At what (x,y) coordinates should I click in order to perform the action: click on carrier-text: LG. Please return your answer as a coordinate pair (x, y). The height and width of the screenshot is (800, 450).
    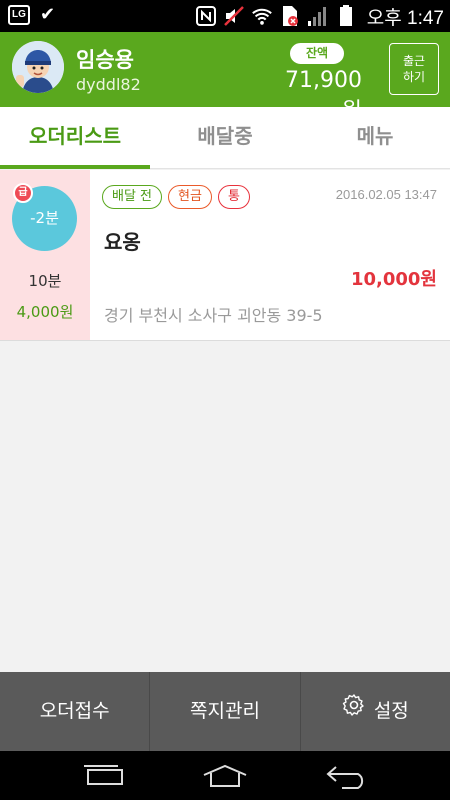
    Looking at the image, I should click on (19, 14).